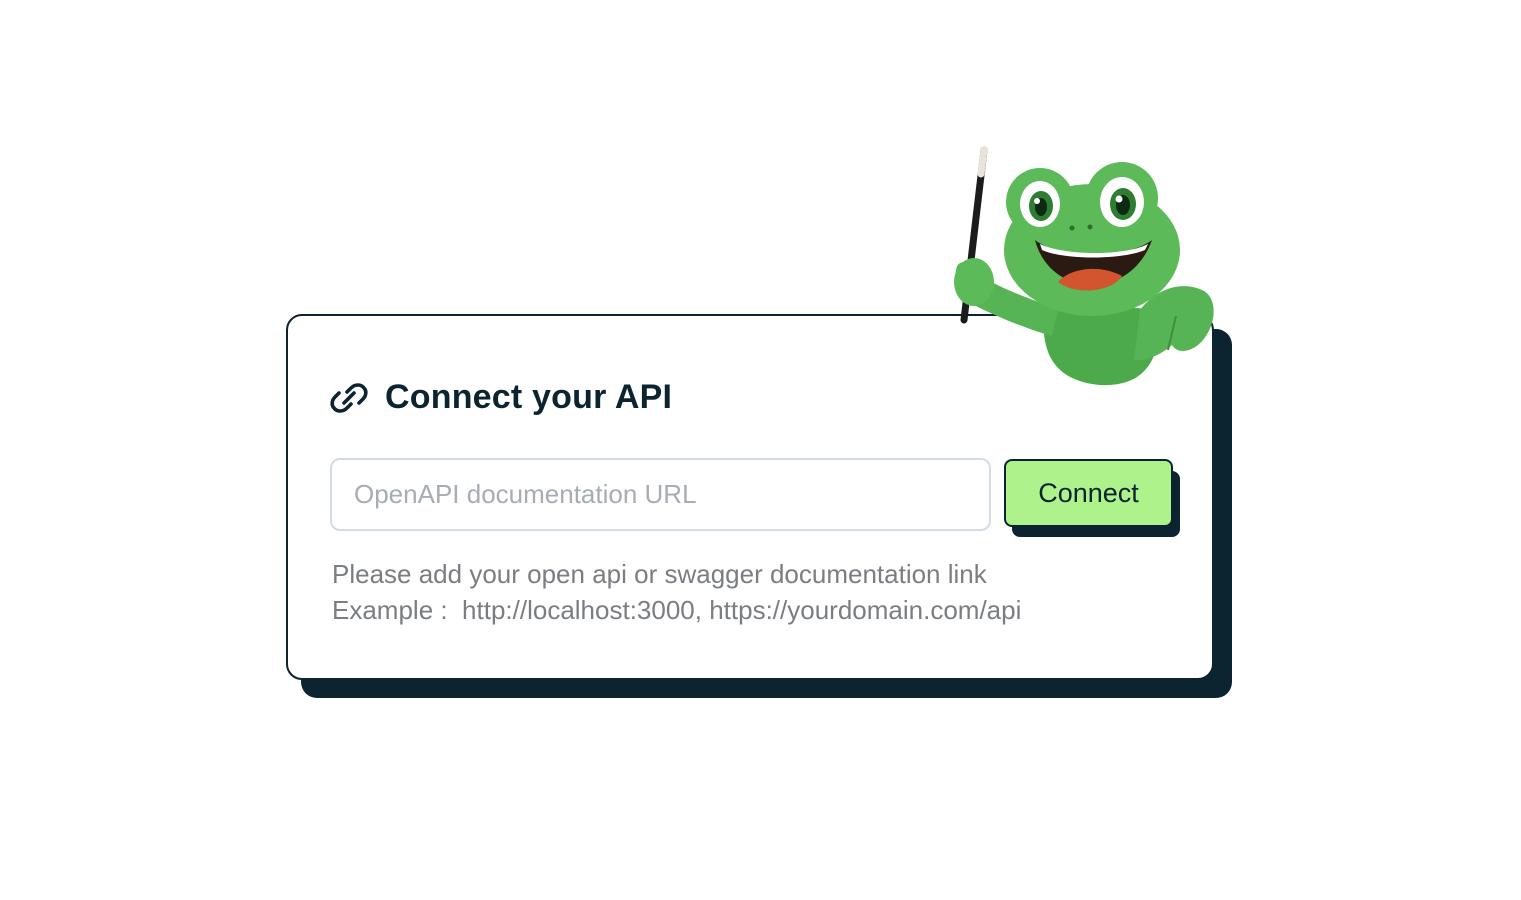  What do you see at coordinates (660, 494) in the screenshot?
I see `openapi-url-input` at bounding box center [660, 494].